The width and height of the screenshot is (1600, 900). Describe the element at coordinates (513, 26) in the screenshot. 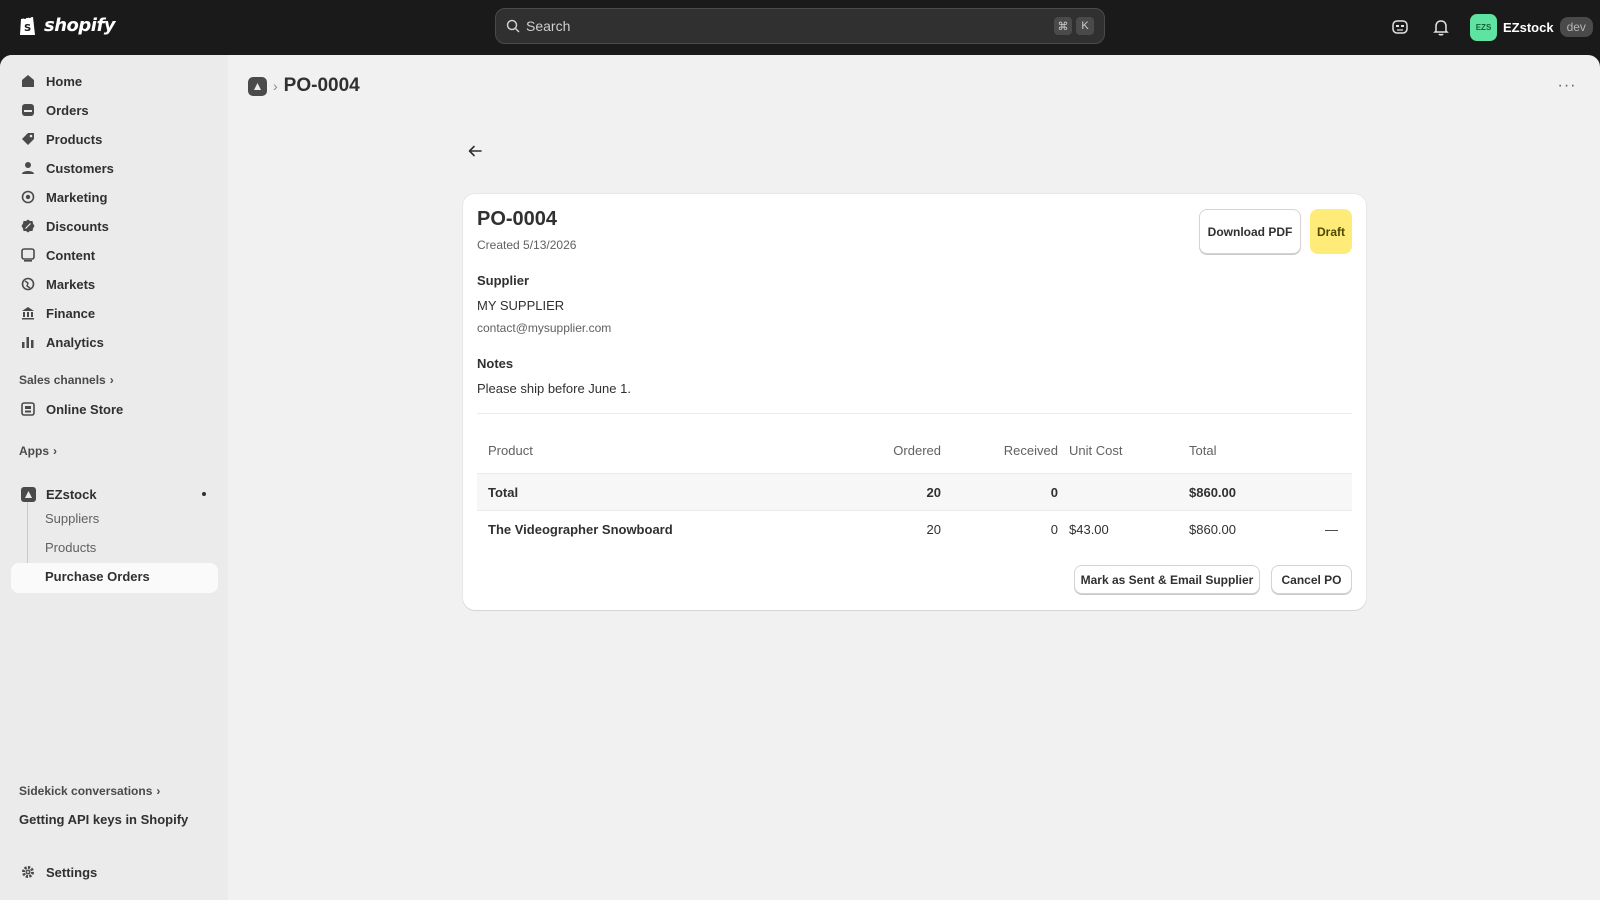

I see `search-icon` at that location.